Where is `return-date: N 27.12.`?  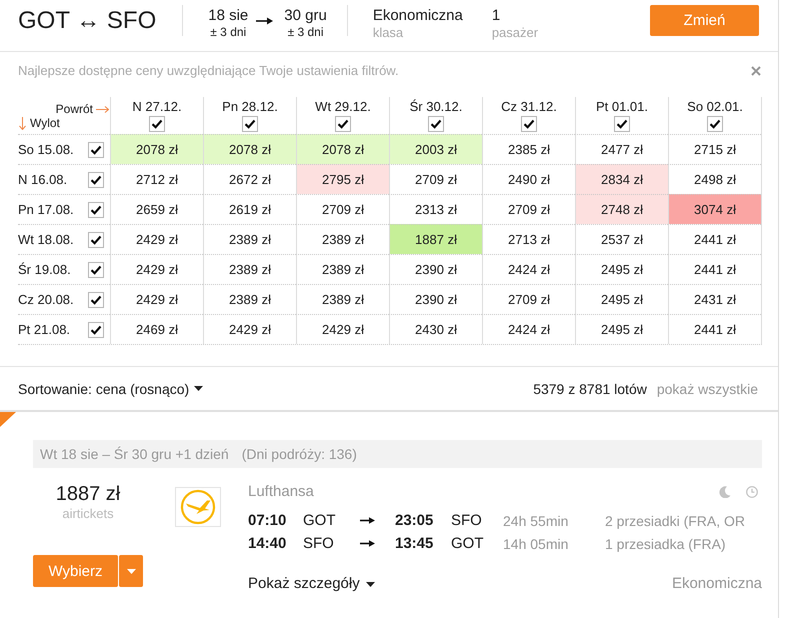 return-date: N 27.12. is located at coordinates (157, 106).